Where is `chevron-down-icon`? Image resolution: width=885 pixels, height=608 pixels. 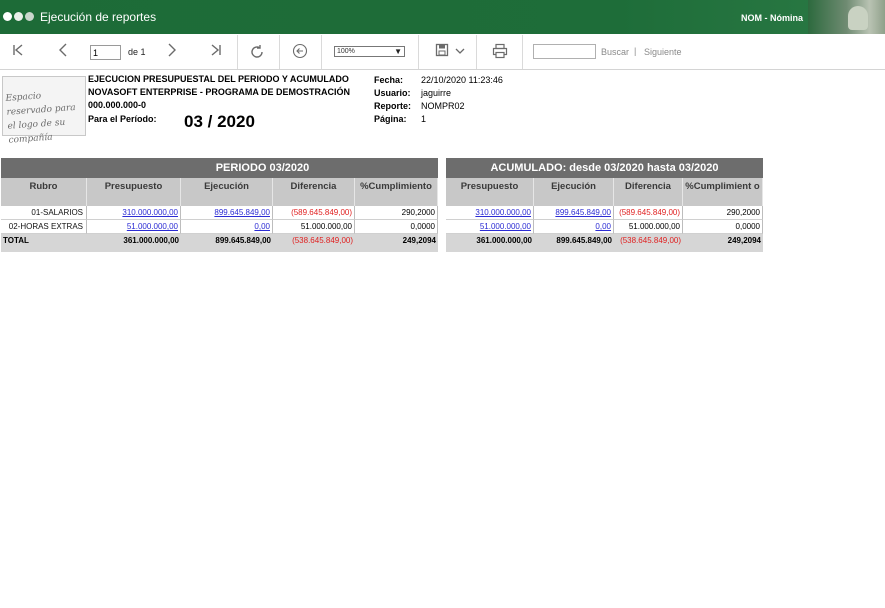
chevron-down-icon is located at coordinates (460, 51).